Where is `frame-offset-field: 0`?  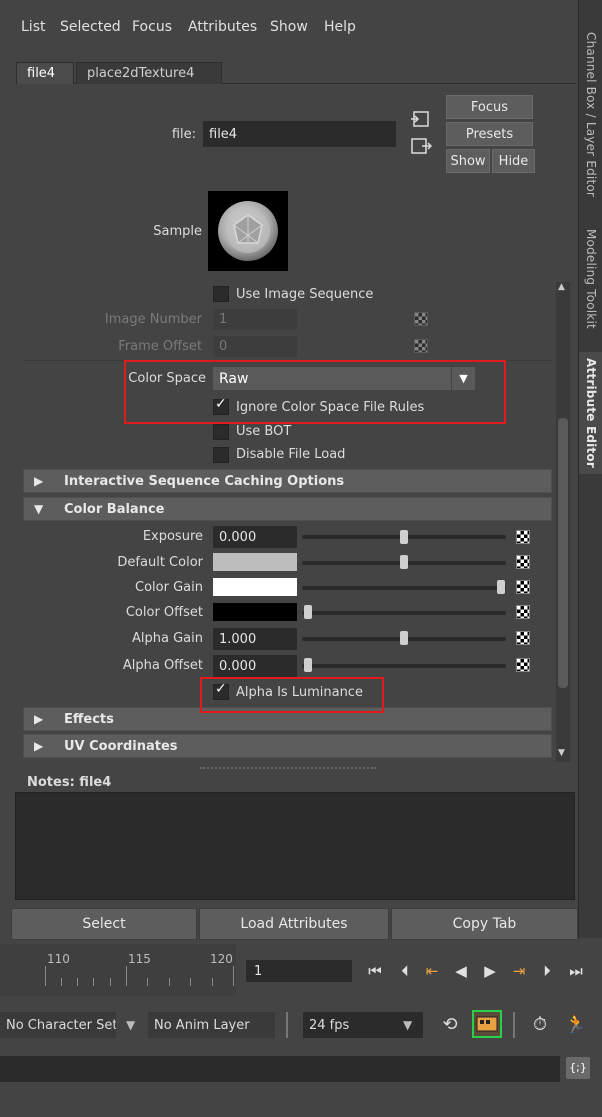
frame-offset-field: 0 is located at coordinates (255, 346).